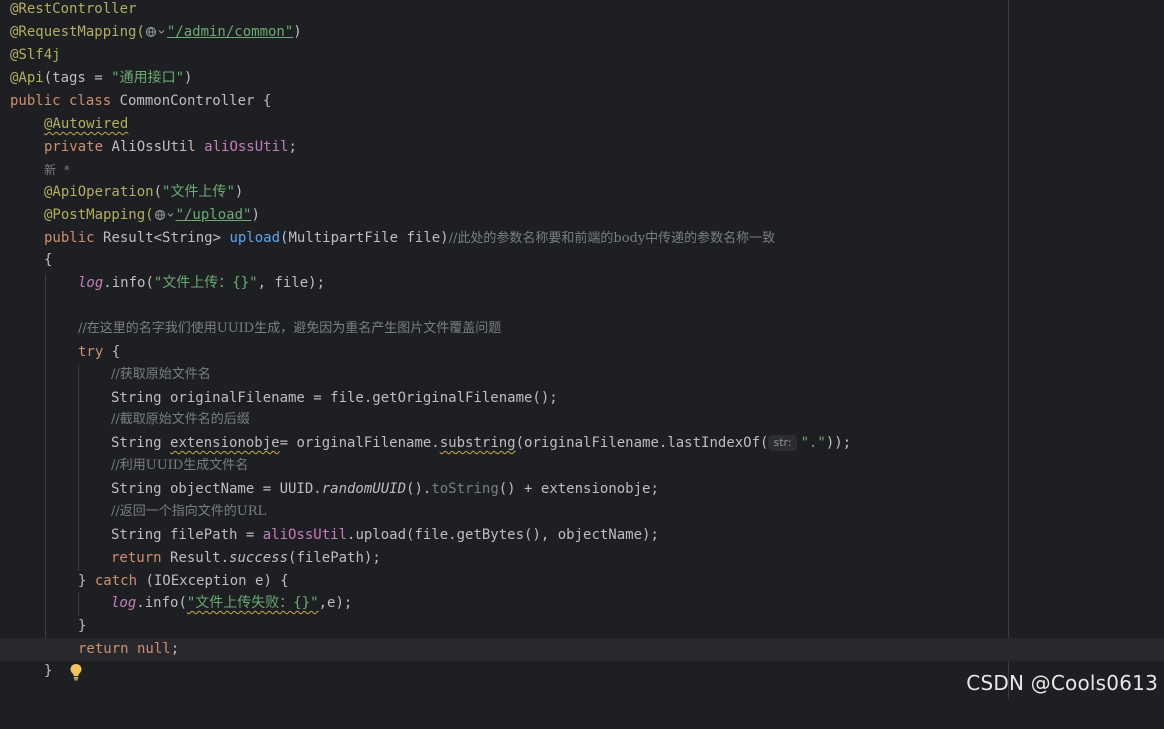  What do you see at coordinates (582, 512) in the screenshot?
I see `code-line: //返回一个指向文件的URL` at bounding box center [582, 512].